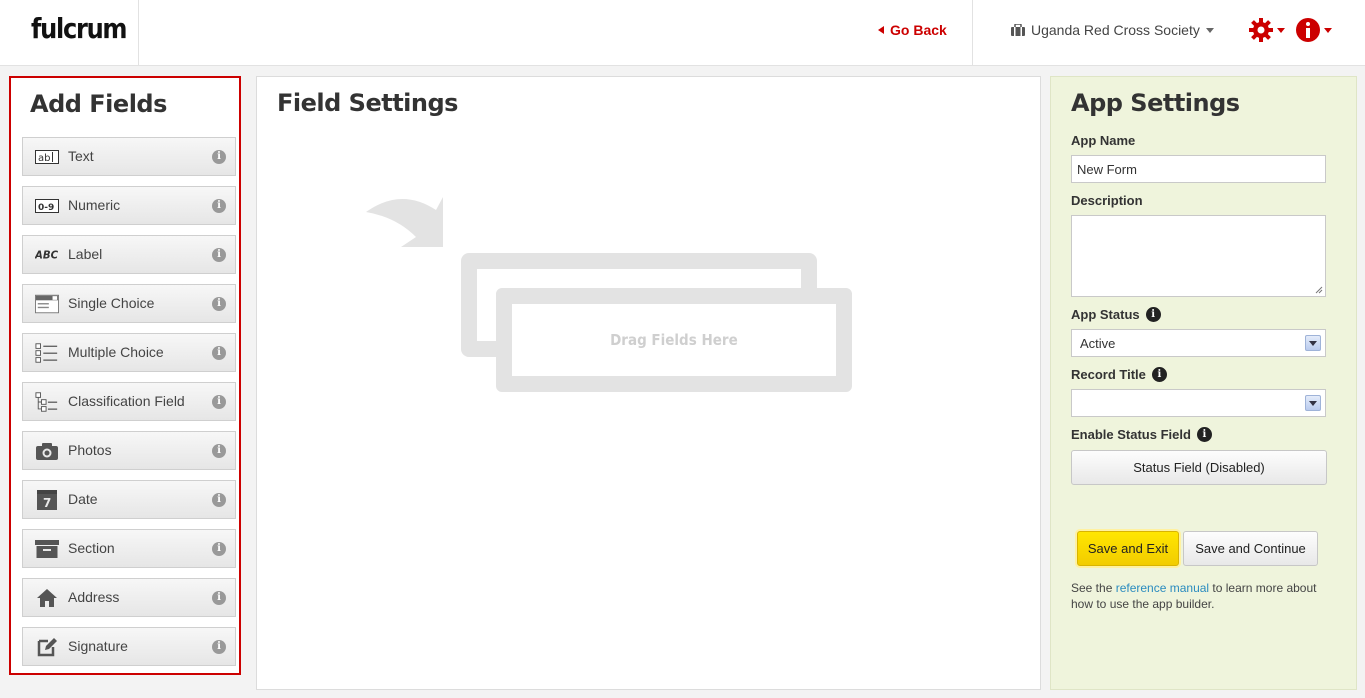 Image resolution: width=1365 pixels, height=698 pixels. What do you see at coordinates (83, 499) in the screenshot?
I see `field-label: Date` at bounding box center [83, 499].